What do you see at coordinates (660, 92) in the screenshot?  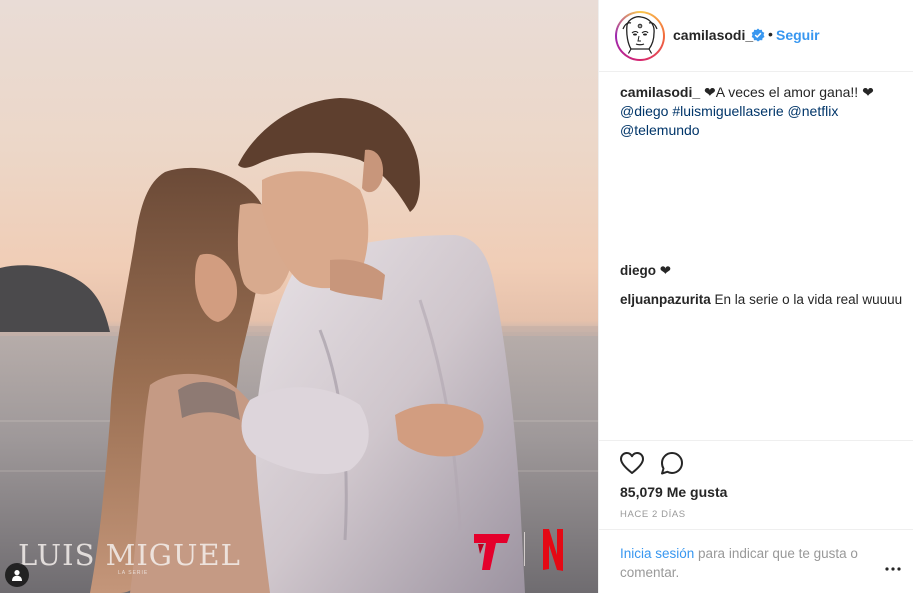 I see `caption-username-link: camilasodi_` at bounding box center [660, 92].